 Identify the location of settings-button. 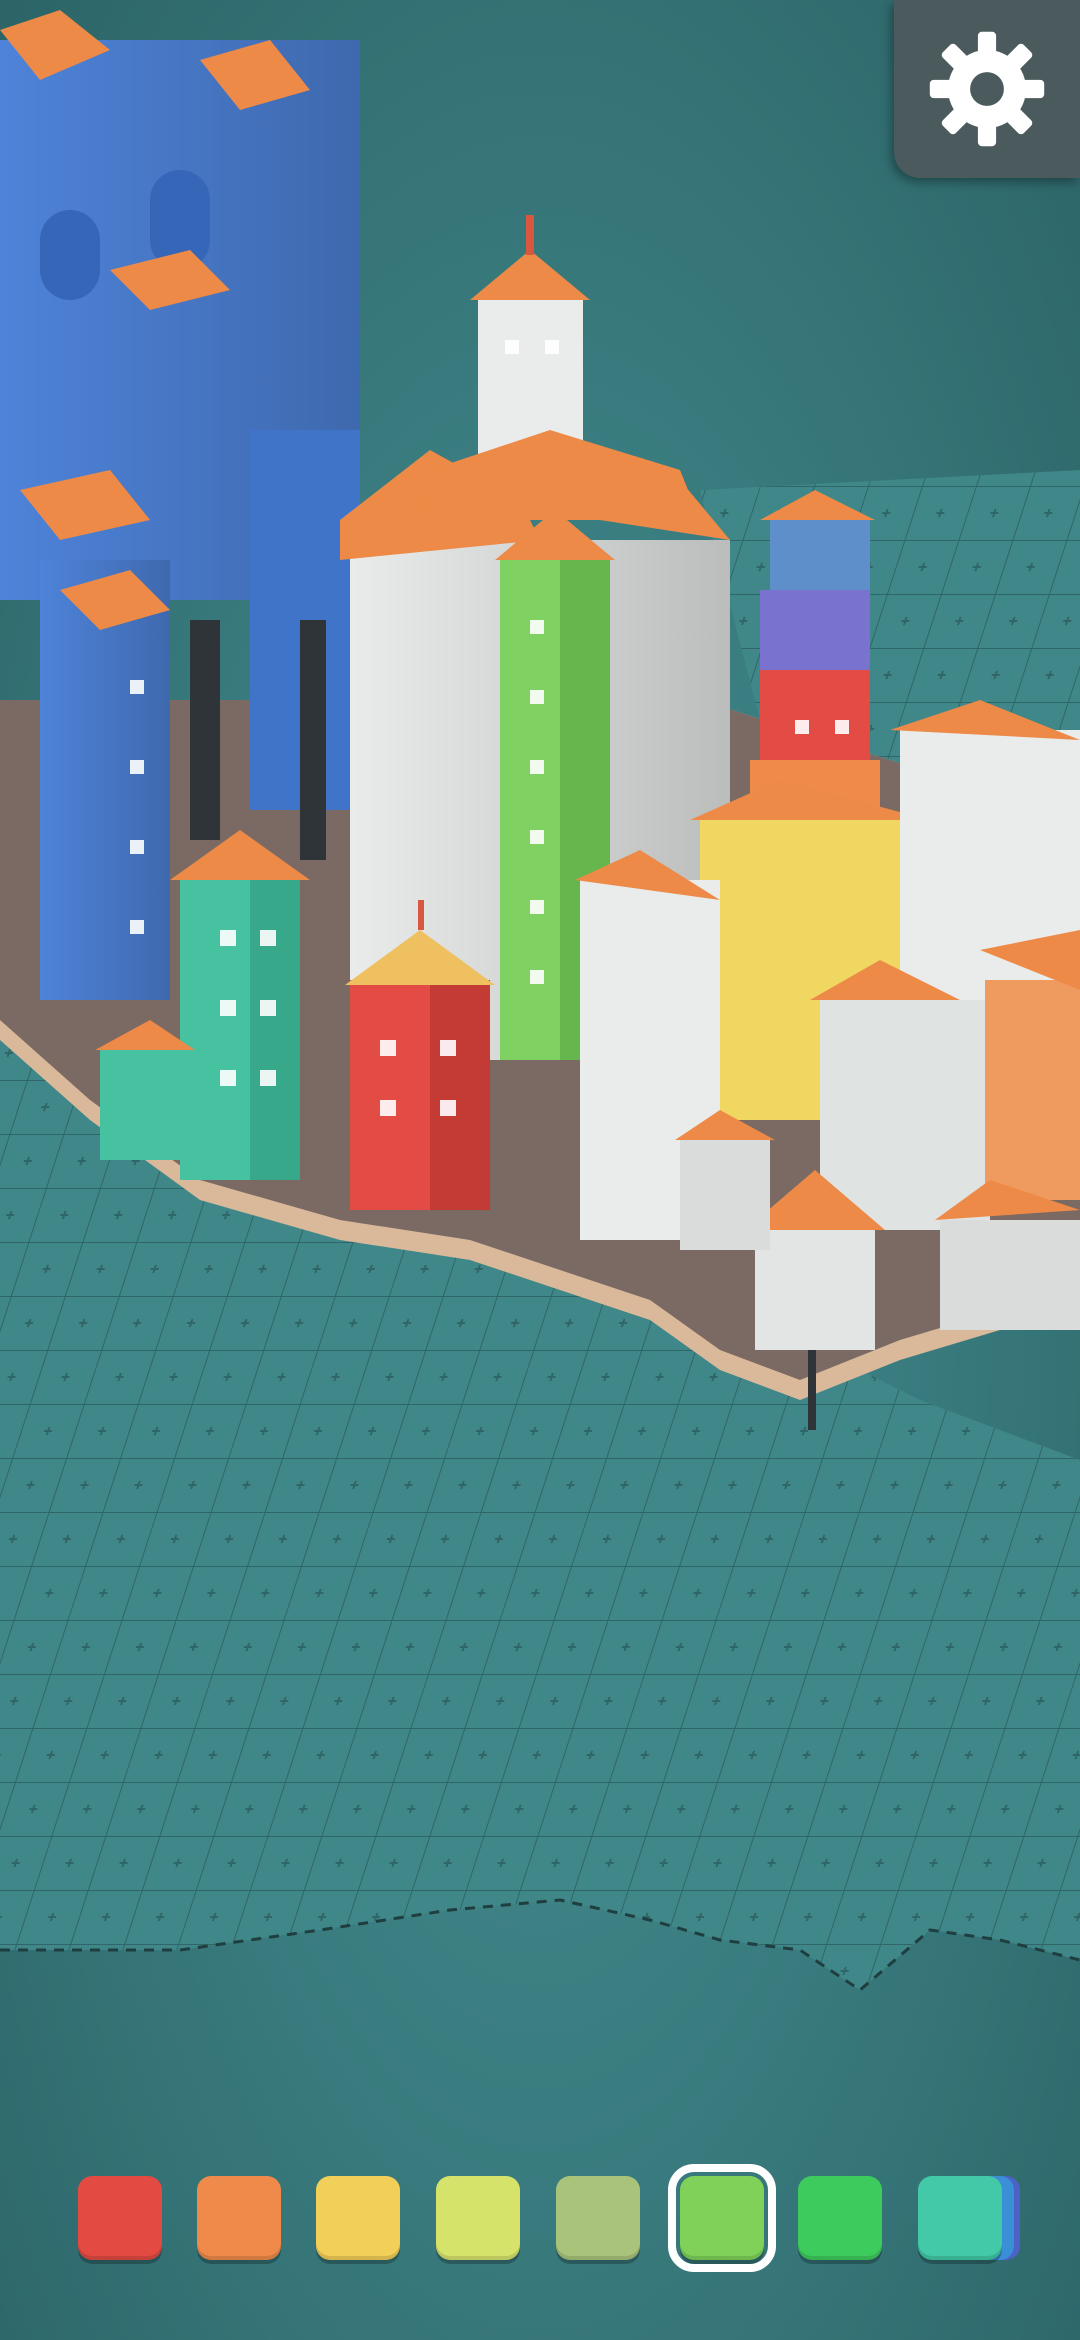
(987, 89).